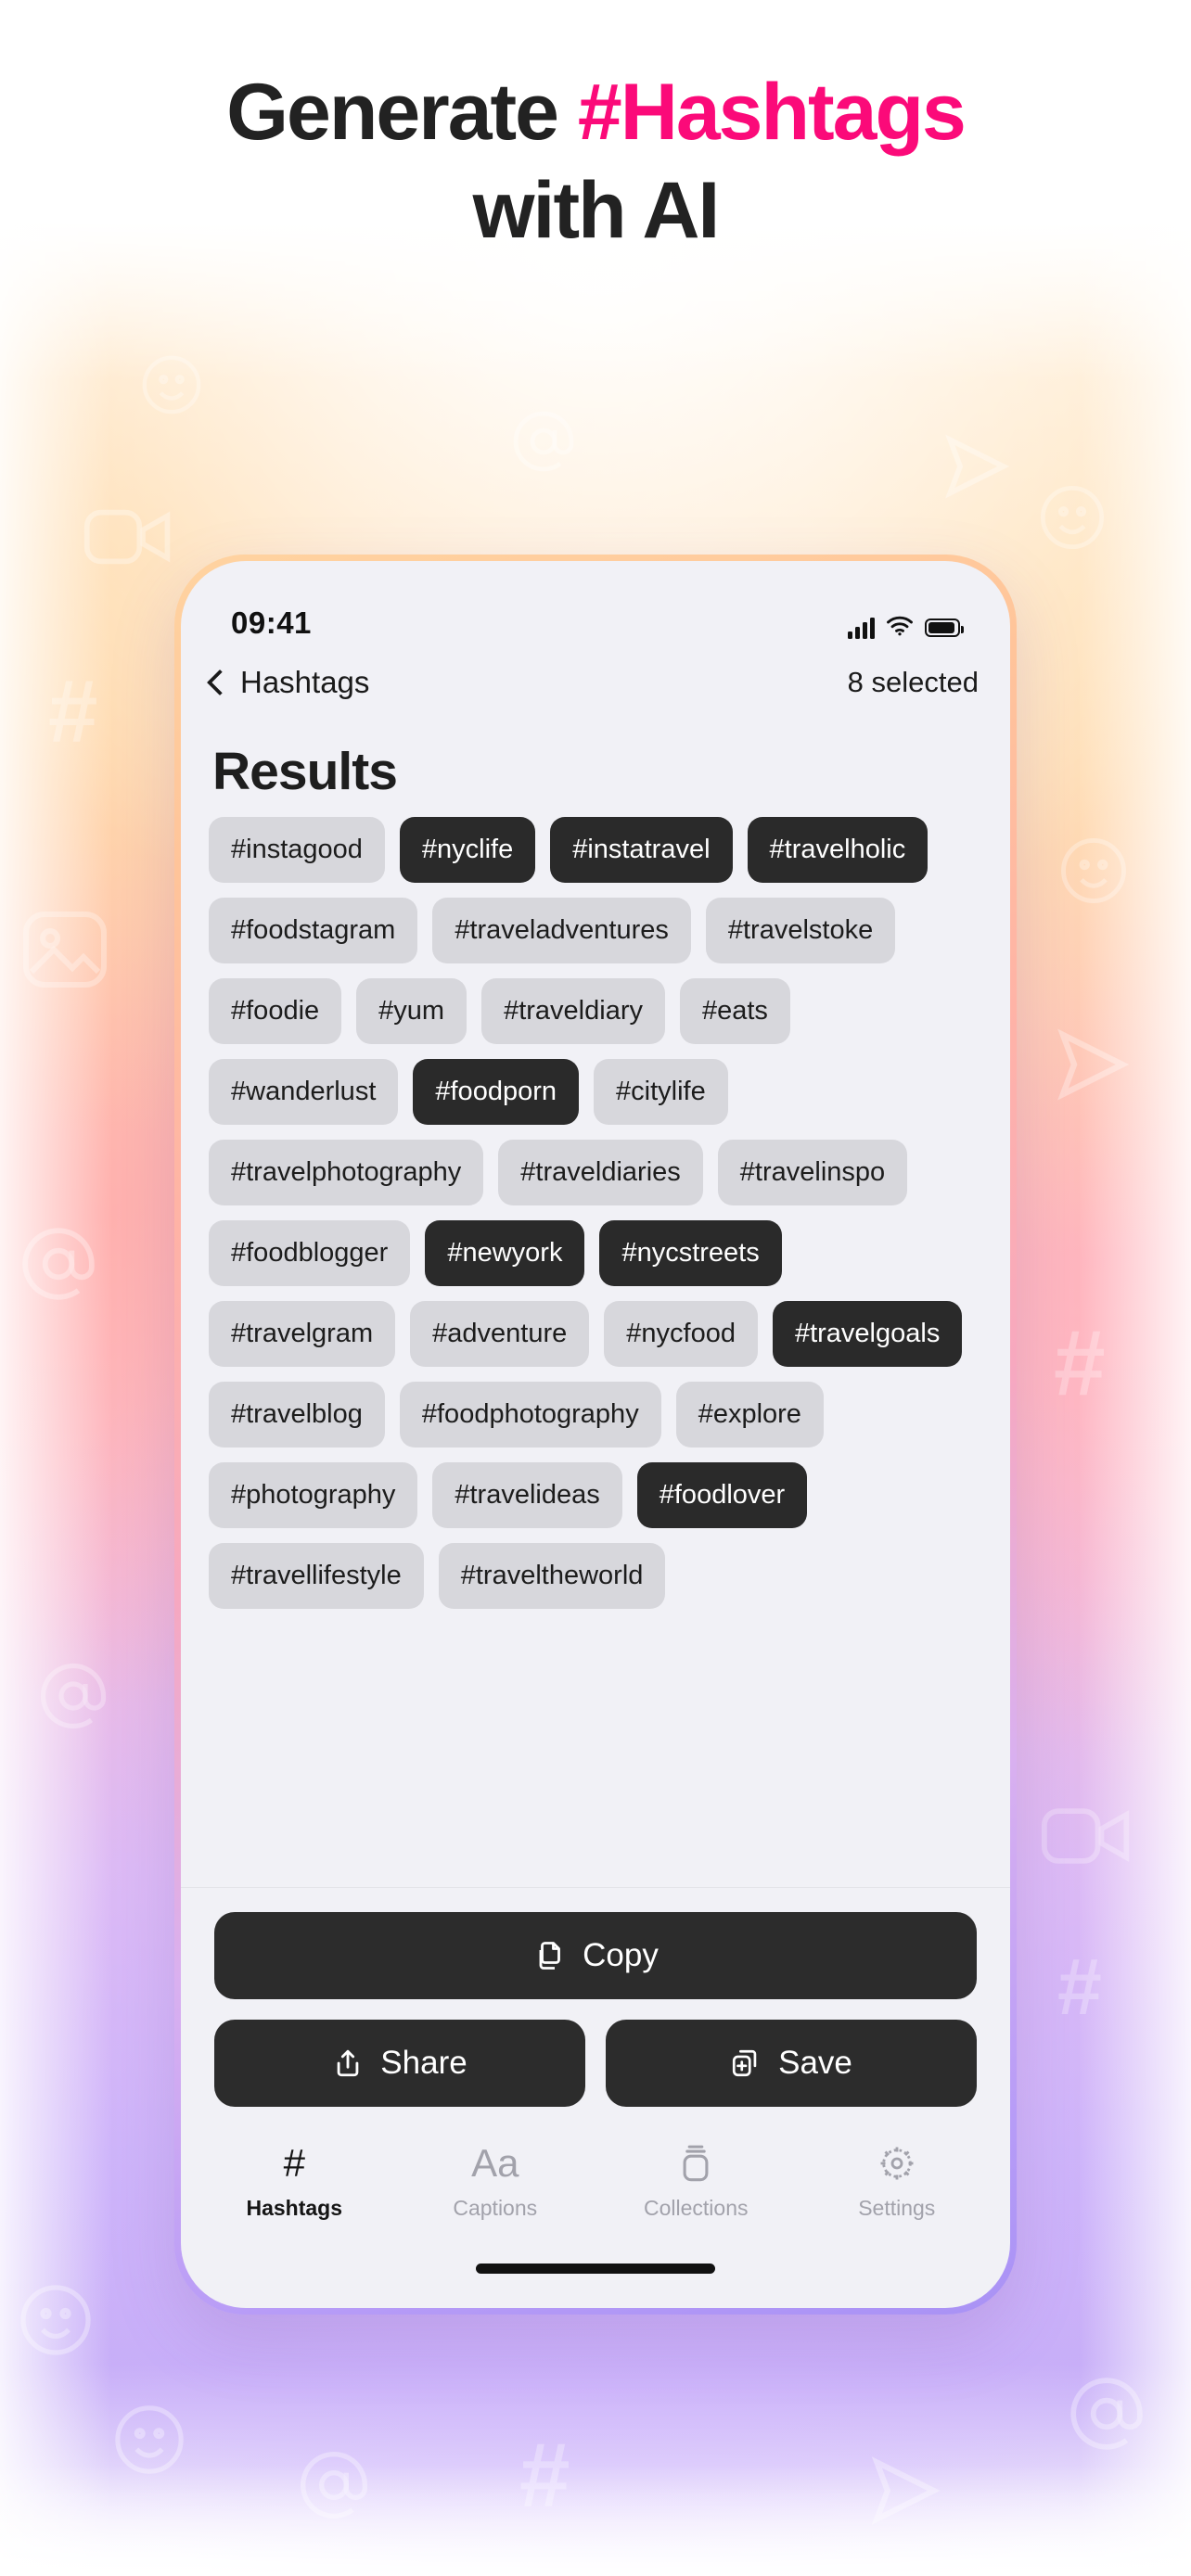 Image resolution: width=1191 pixels, height=2576 pixels. Describe the element at coordinates (597, 211) in the screenshot. I see `headline-line2: with AI` at that location.